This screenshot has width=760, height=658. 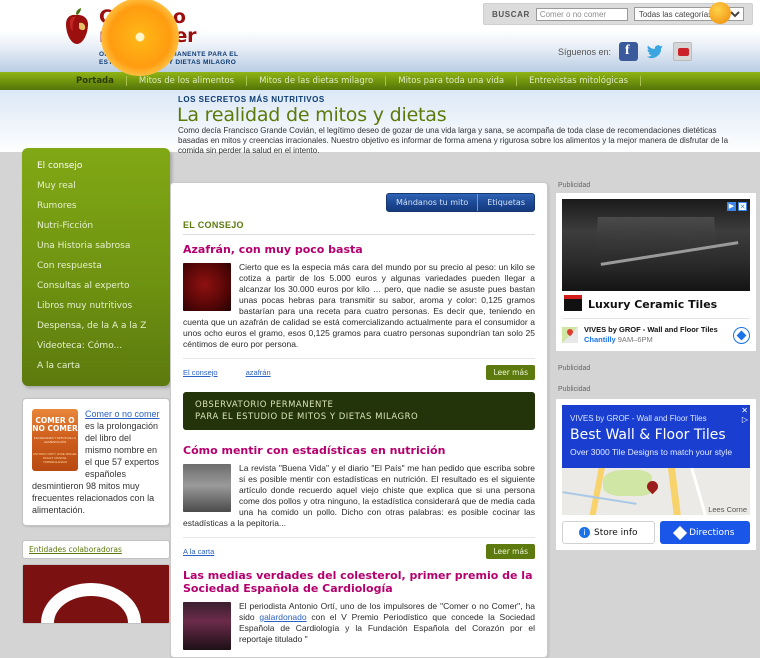 I want to click on book-cover-subtitle: FALSEDADES Y MITOS DE LA ALIMENTACIÓN, so click(x=55, y=440).